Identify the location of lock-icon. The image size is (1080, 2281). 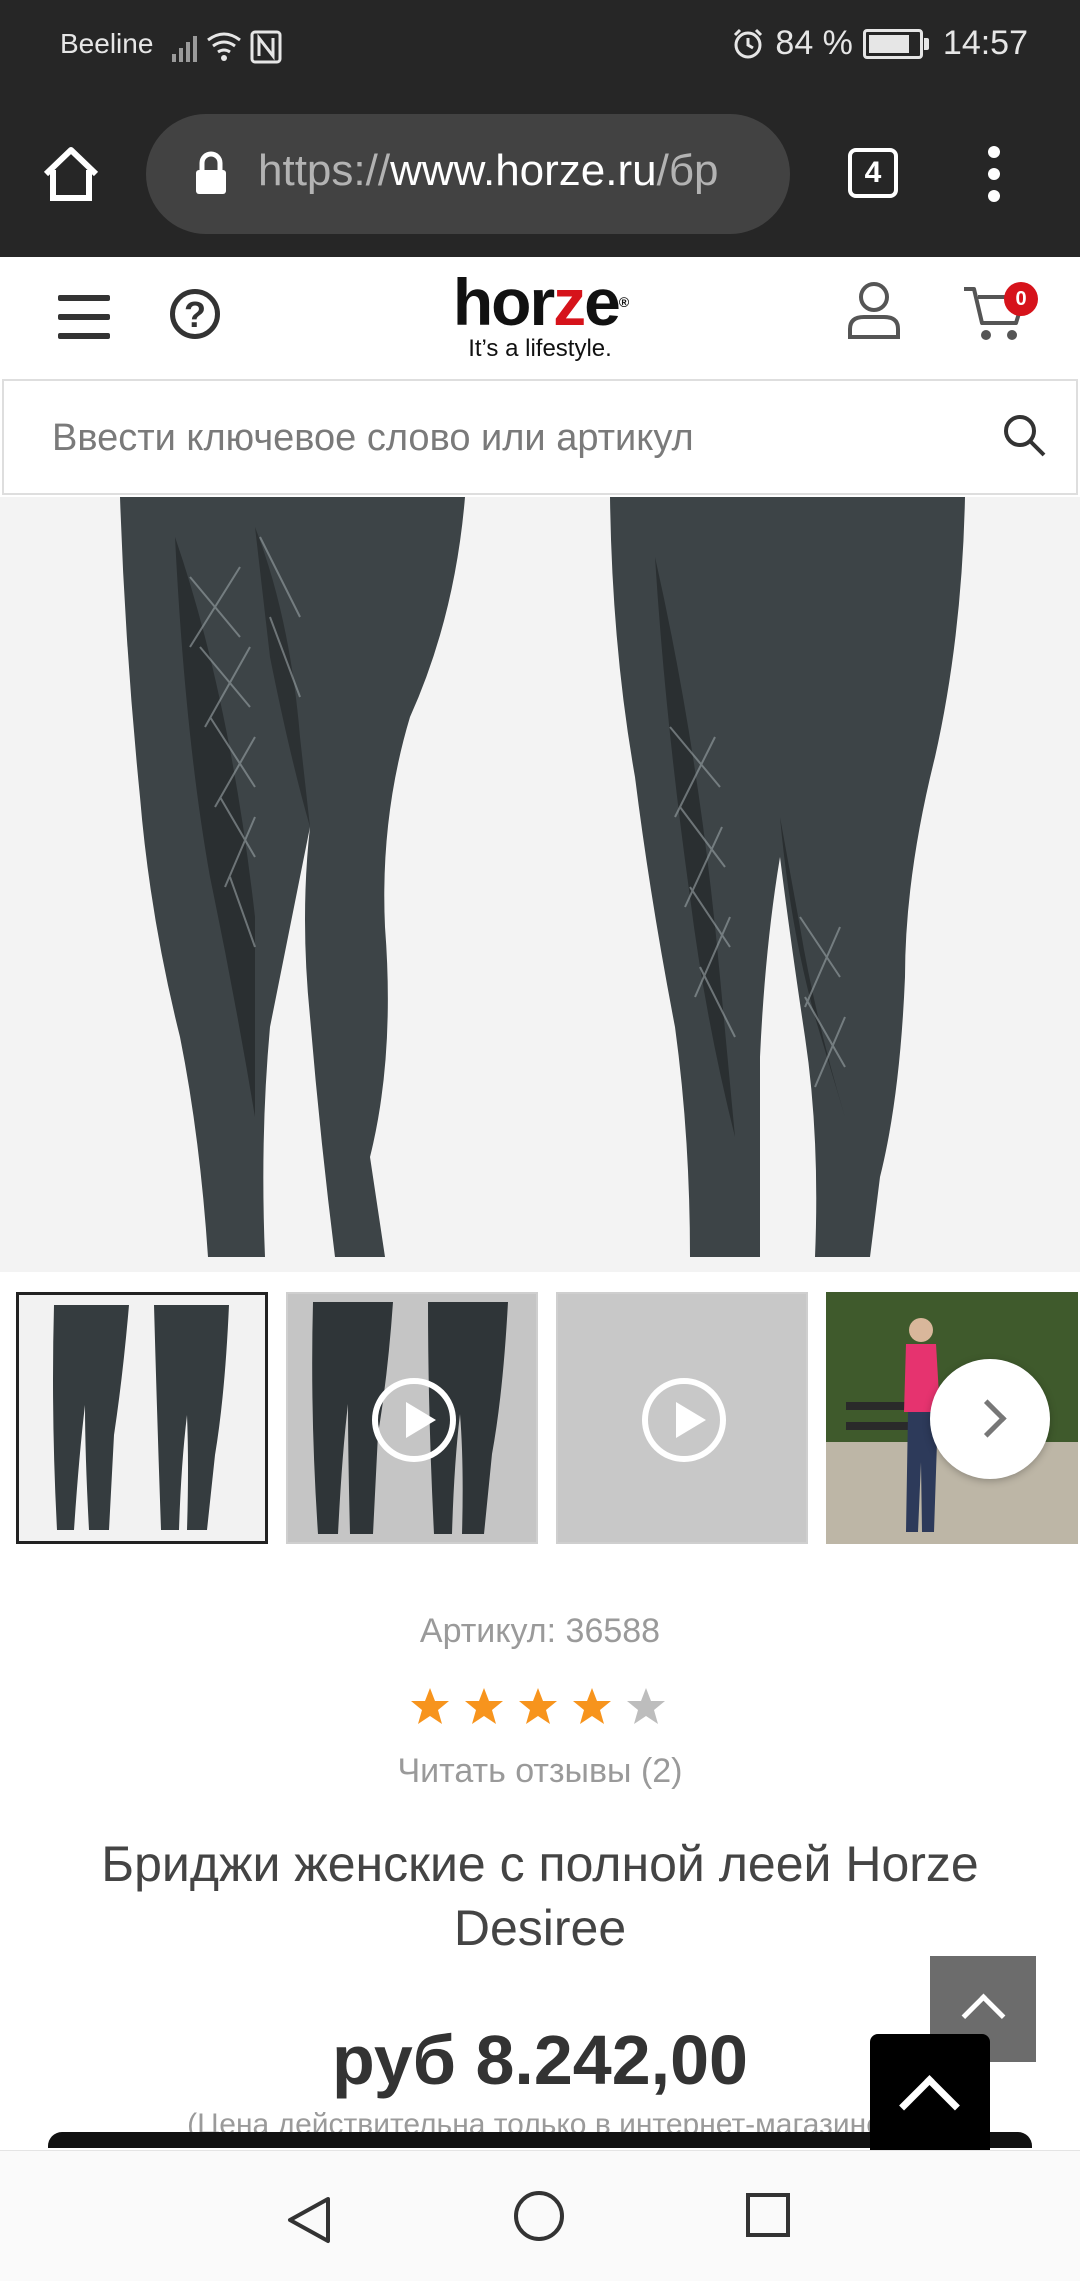
(211, 172).